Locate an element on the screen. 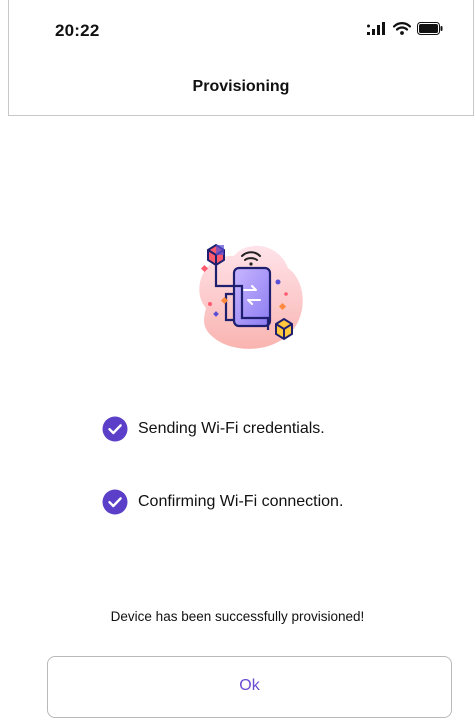  ok-button: Ok is located at coordinates (249, 687).